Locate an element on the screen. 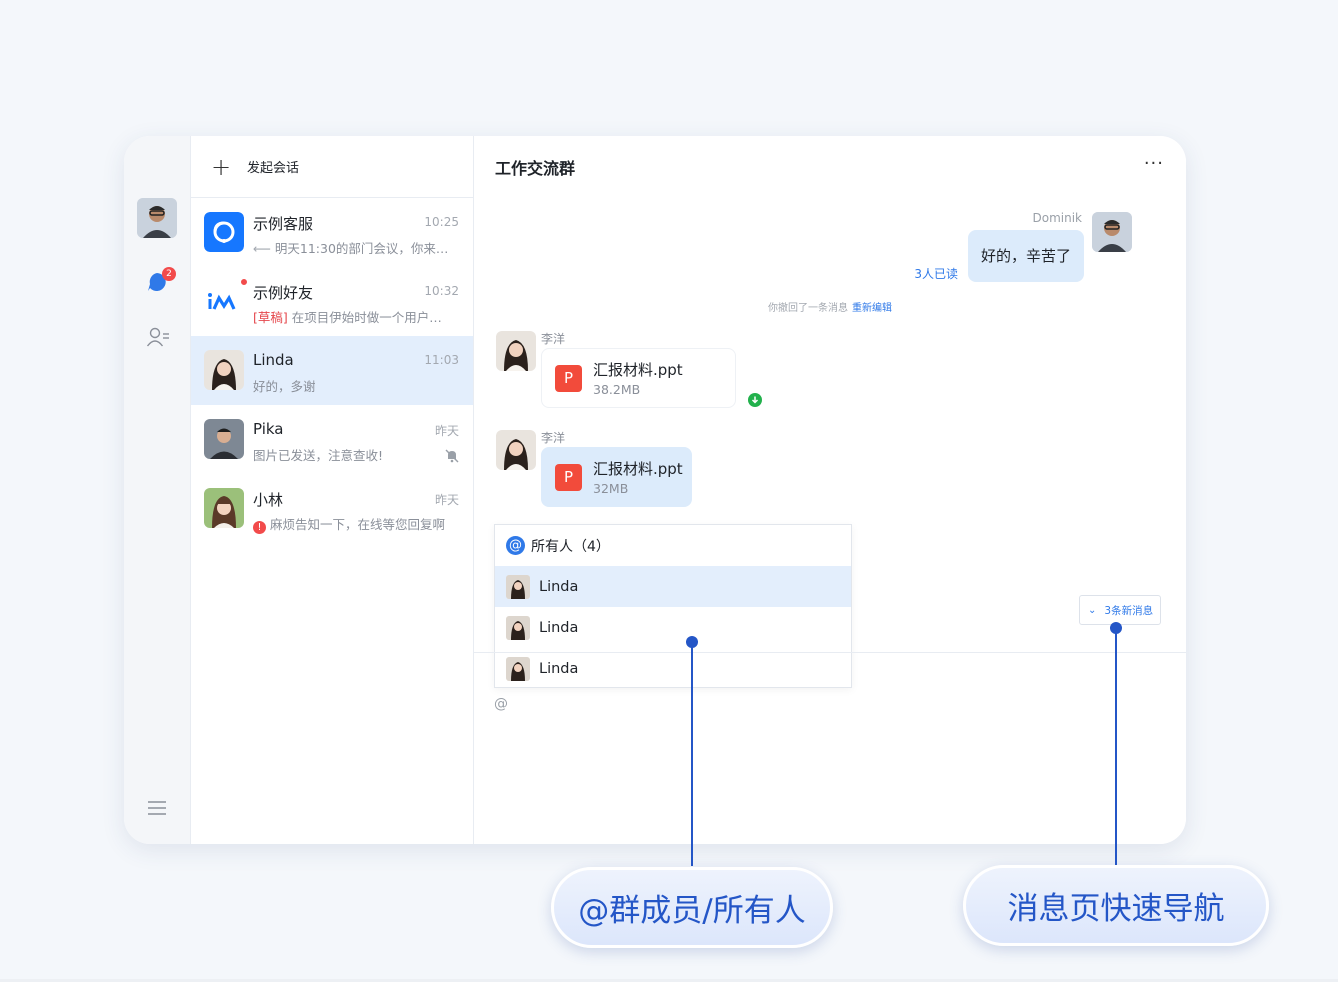 This screenshot has width=1338, height=982. recall-notice: 你撤回了一条消息 重新编辑 is located at coordinates (830, 306).